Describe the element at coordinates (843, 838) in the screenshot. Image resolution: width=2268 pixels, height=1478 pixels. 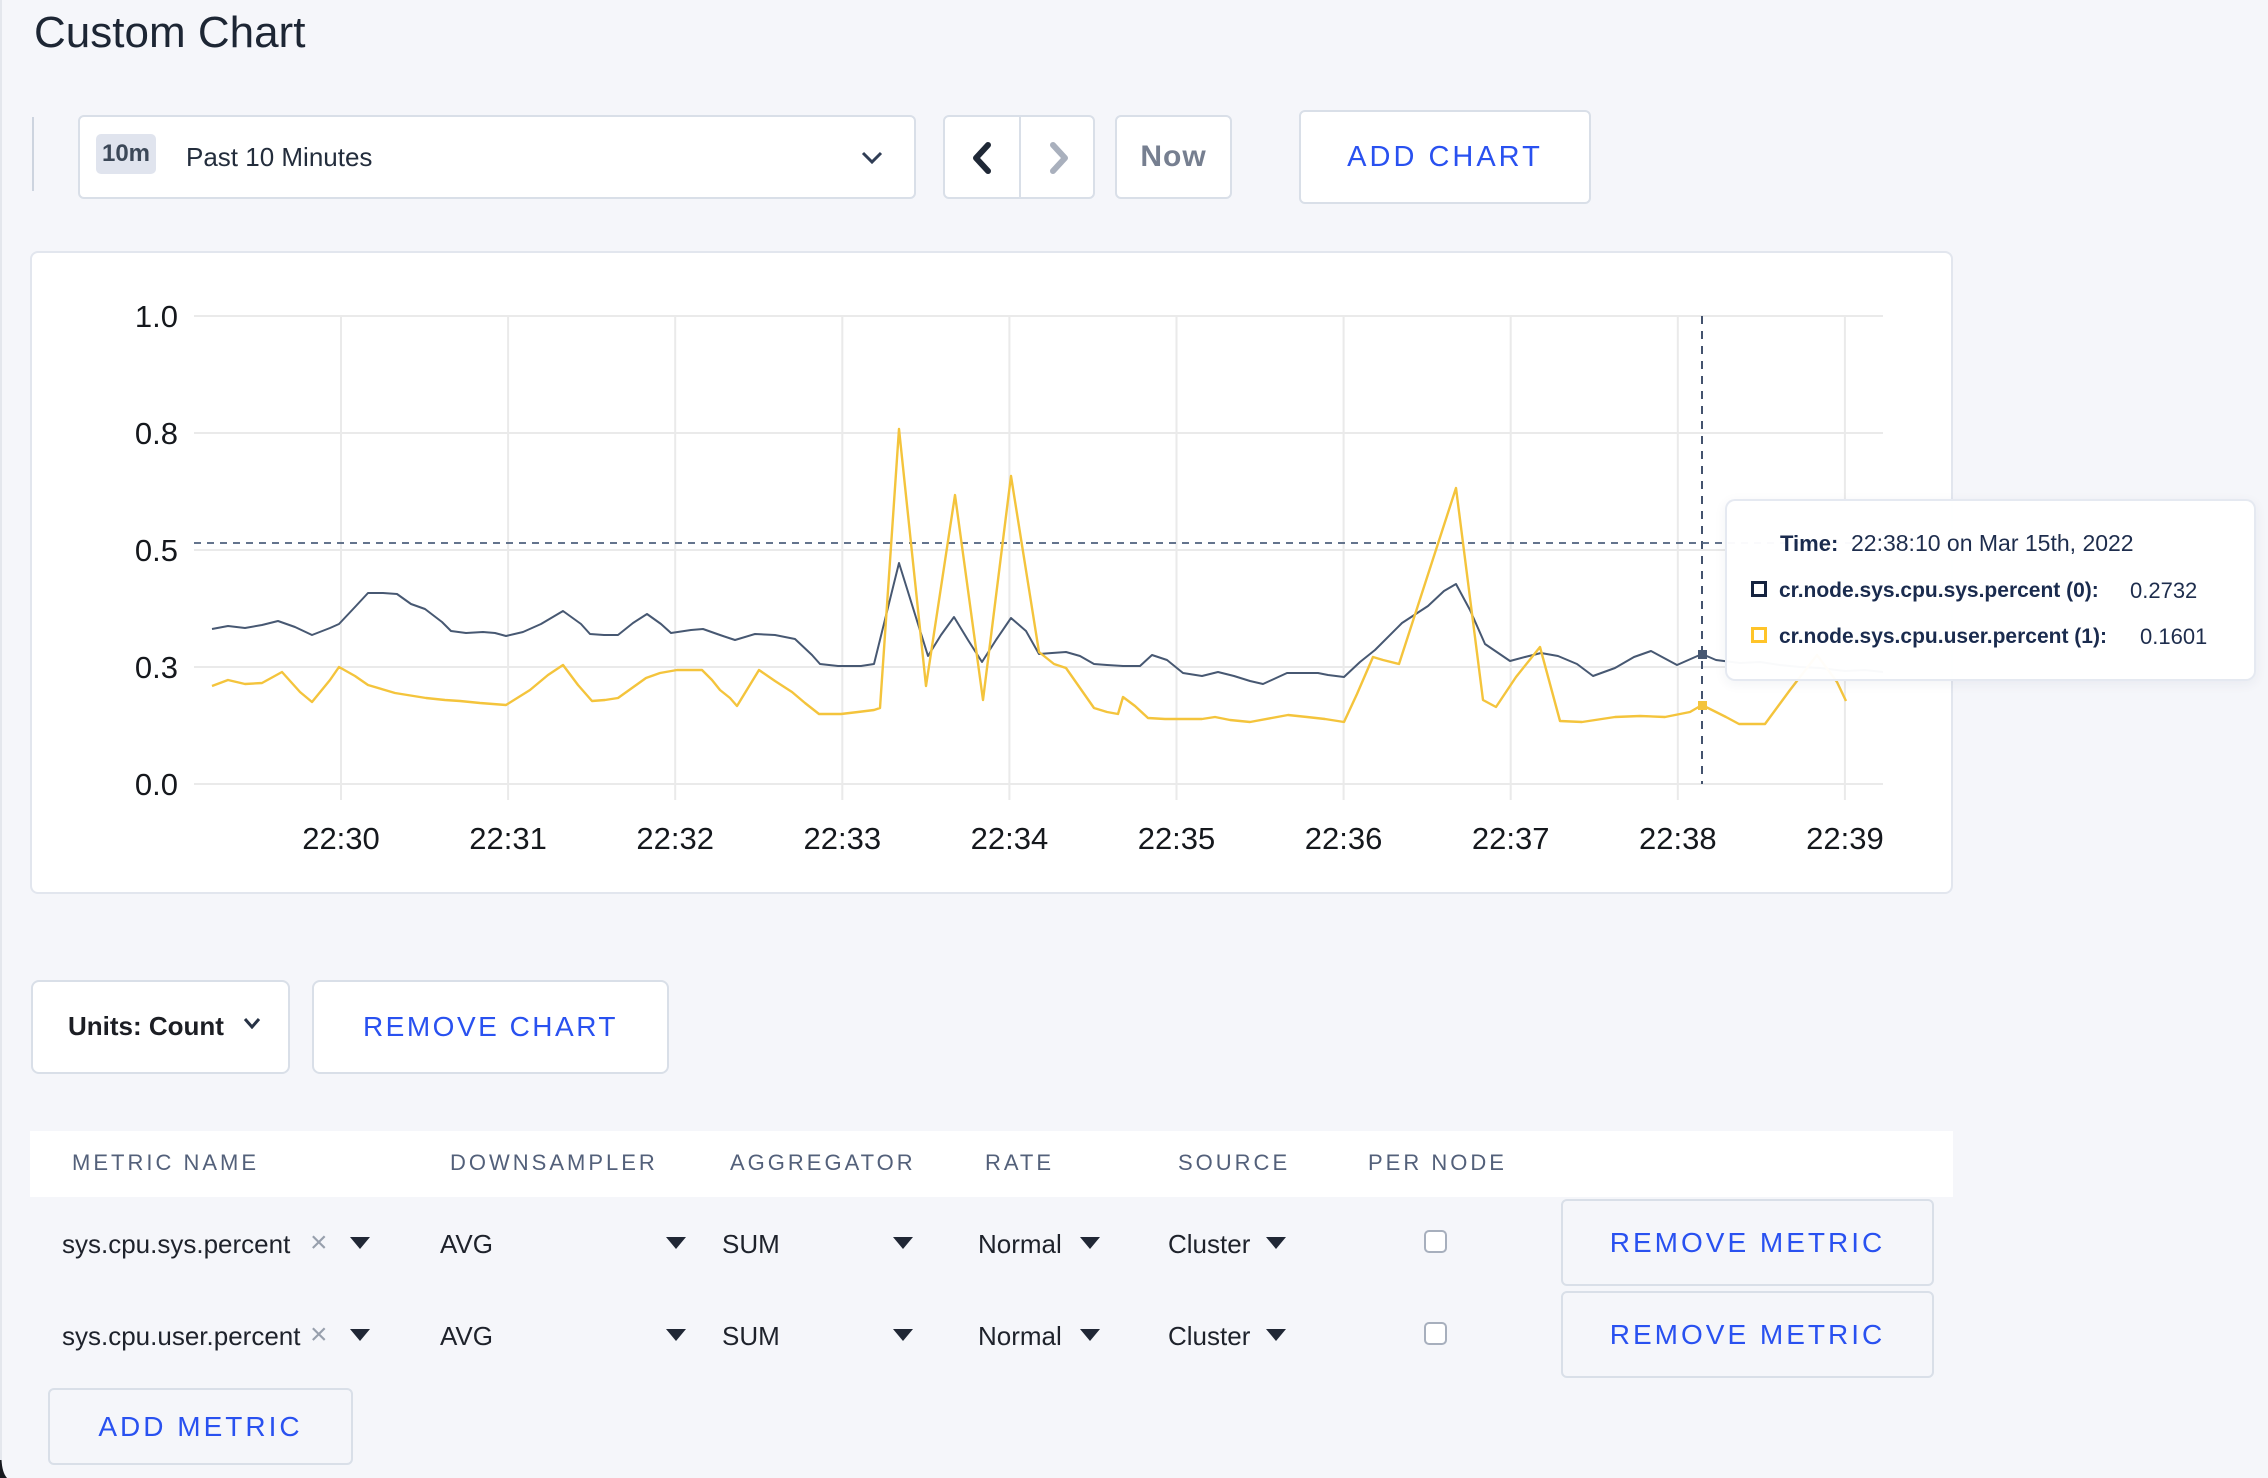
I see `svg-text: 22:33` at that location.